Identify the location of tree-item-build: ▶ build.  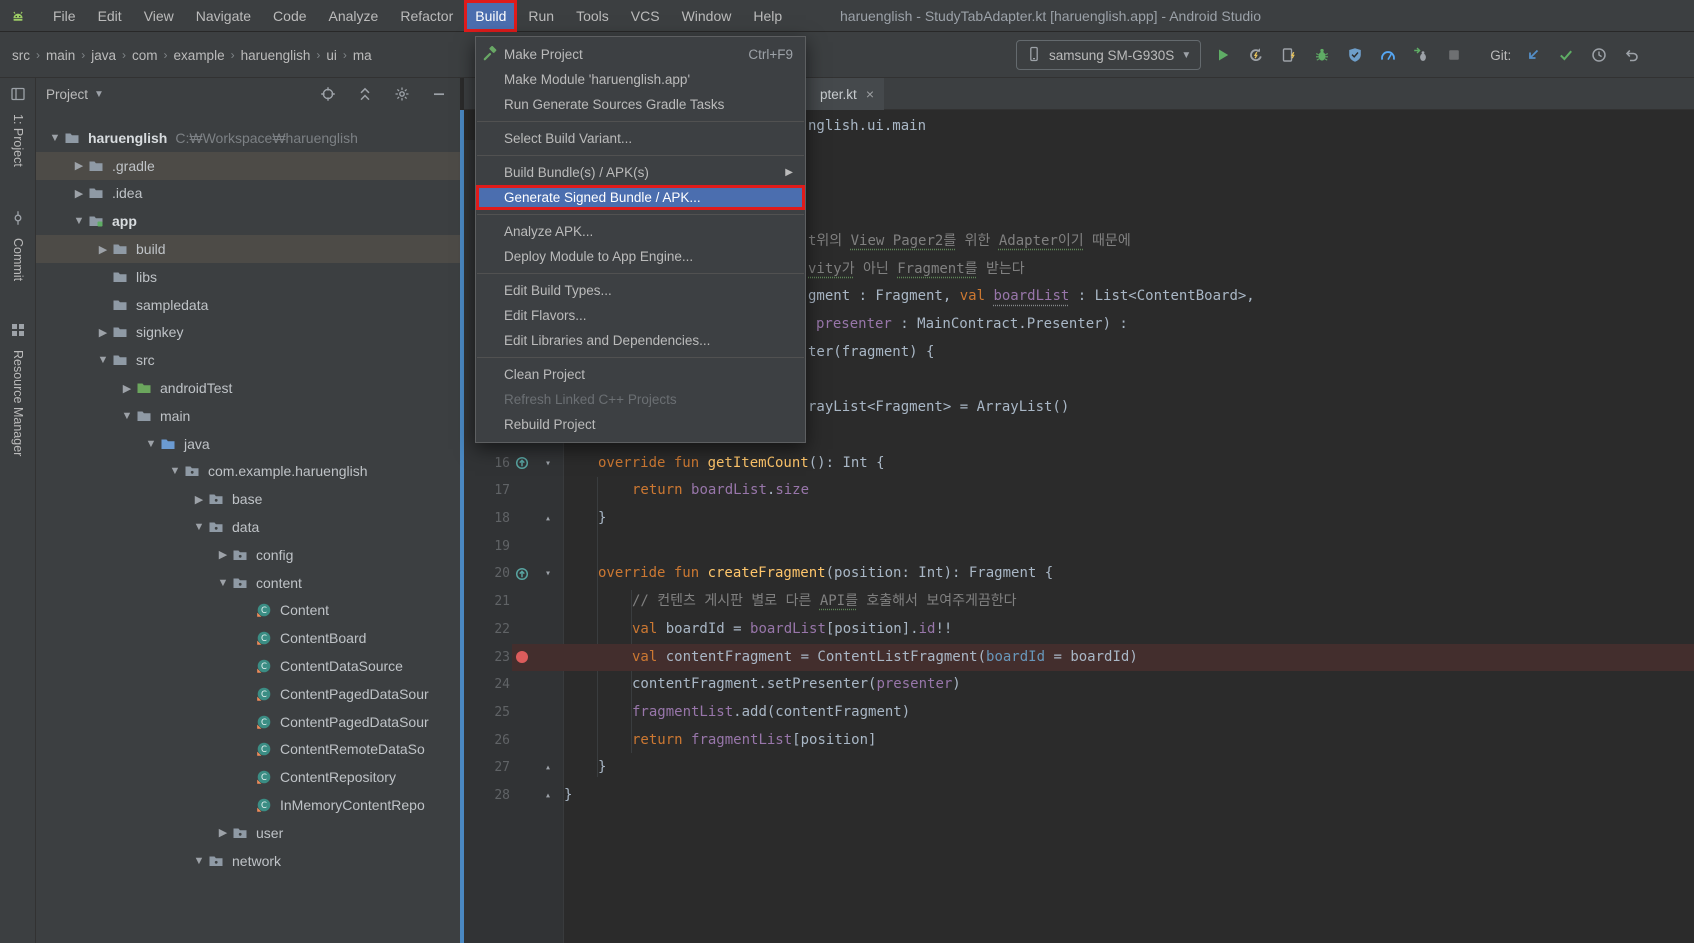
(248, 249).